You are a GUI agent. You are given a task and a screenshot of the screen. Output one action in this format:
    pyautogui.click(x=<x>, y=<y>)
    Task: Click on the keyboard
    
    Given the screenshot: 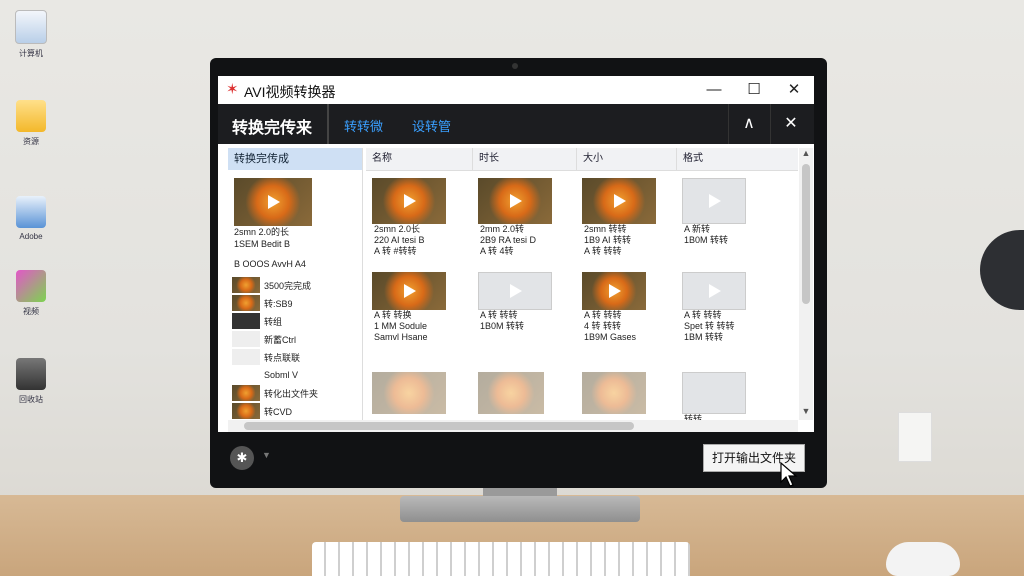 What is the action you would take?
    pyautogui.click(x=501, y=559)
    